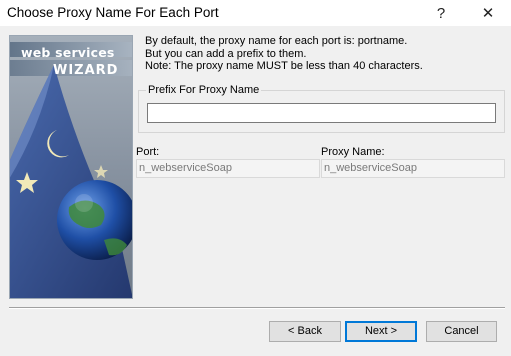  I want to click on banner-text-wizard: WIZARD, so click(86, 70).